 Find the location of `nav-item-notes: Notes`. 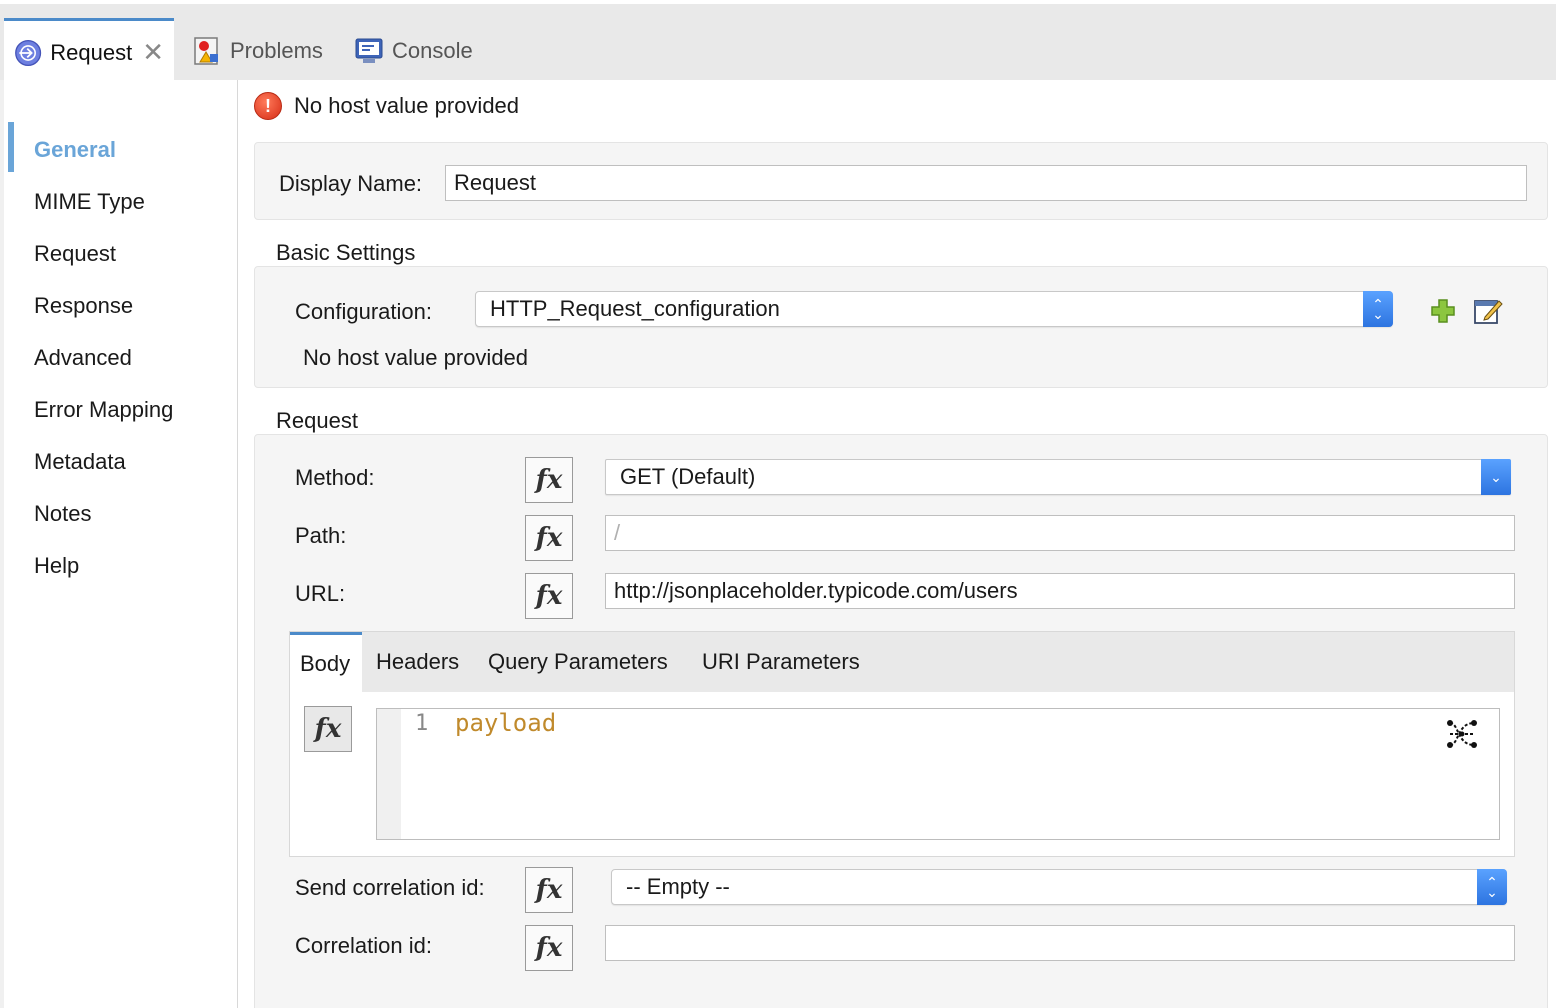

nav-item-notes: Notes is located at coordinates (62, 514).